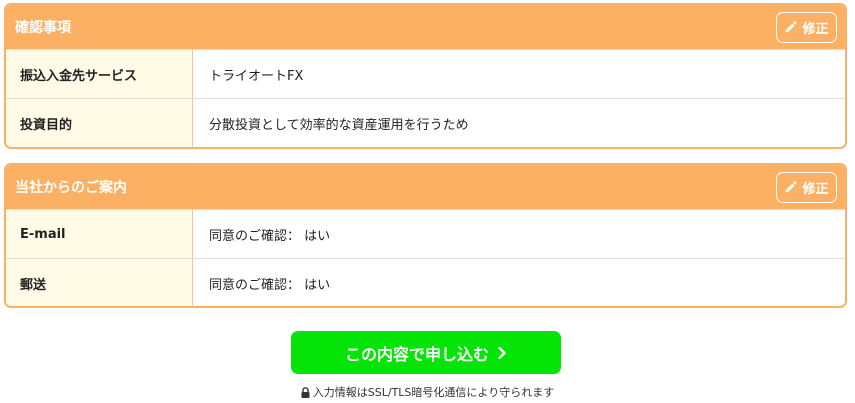  Describe the element at coordinates (305, 392) in the screenshot. I see `lock-icon` at that location.